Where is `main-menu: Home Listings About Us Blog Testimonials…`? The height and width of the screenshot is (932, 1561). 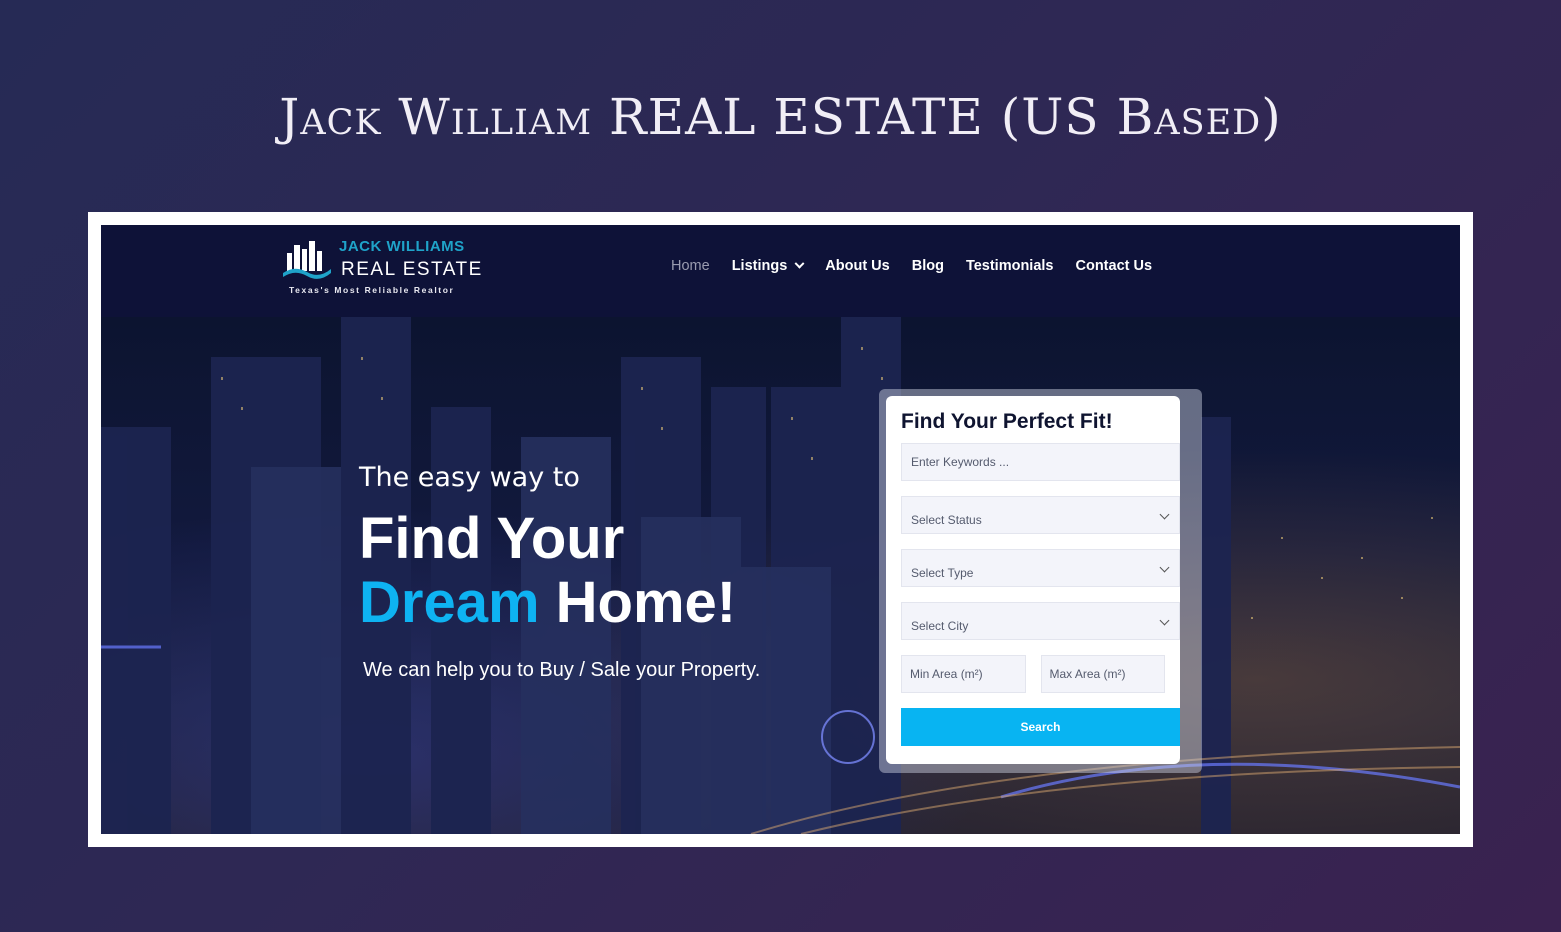 main-menu: Home Listings About Us Blog Testimonials… is located at coordinates (922, 266).